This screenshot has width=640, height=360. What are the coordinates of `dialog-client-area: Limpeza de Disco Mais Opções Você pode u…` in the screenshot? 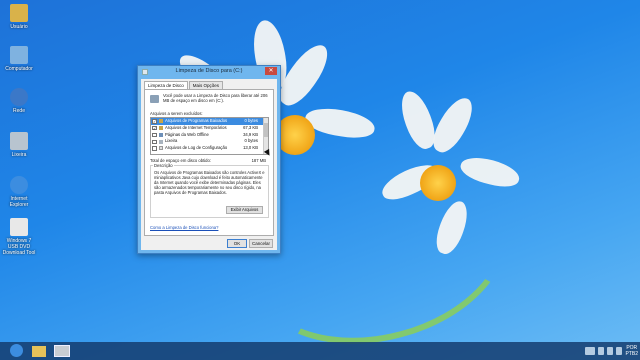 It's located at (209, 164).